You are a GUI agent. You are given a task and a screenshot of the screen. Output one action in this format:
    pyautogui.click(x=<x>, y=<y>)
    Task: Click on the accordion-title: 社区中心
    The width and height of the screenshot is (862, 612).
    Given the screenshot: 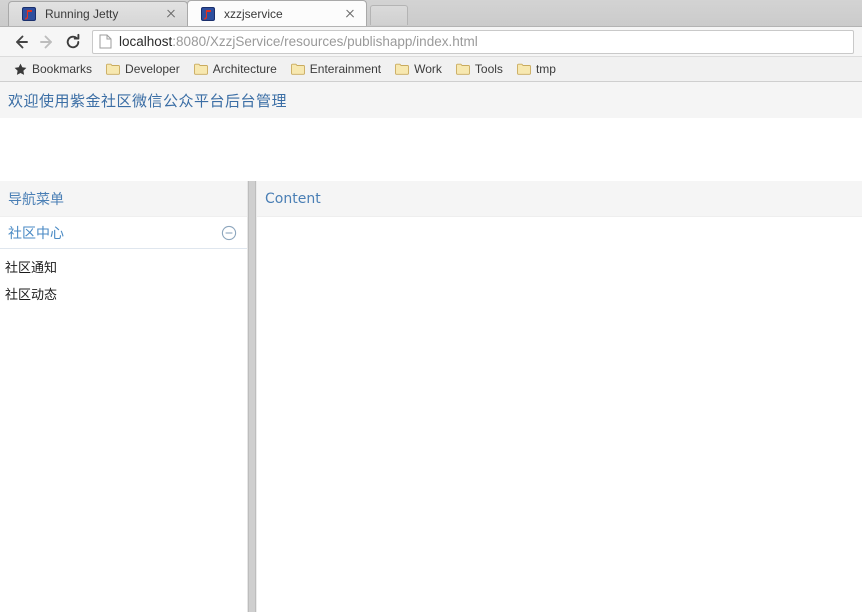 What is the action you would take?
    pyautogui.click(x=36, y=233)
    